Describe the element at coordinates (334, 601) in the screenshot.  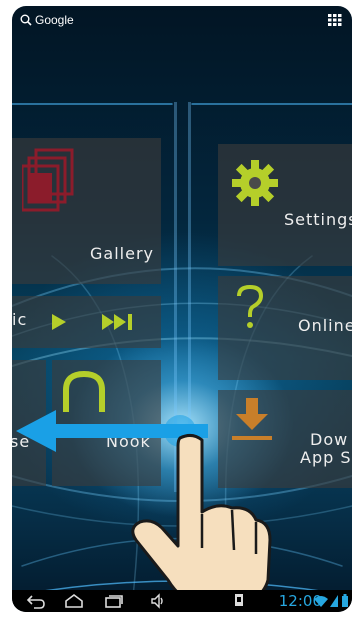
I see `signal-icon` at that location.